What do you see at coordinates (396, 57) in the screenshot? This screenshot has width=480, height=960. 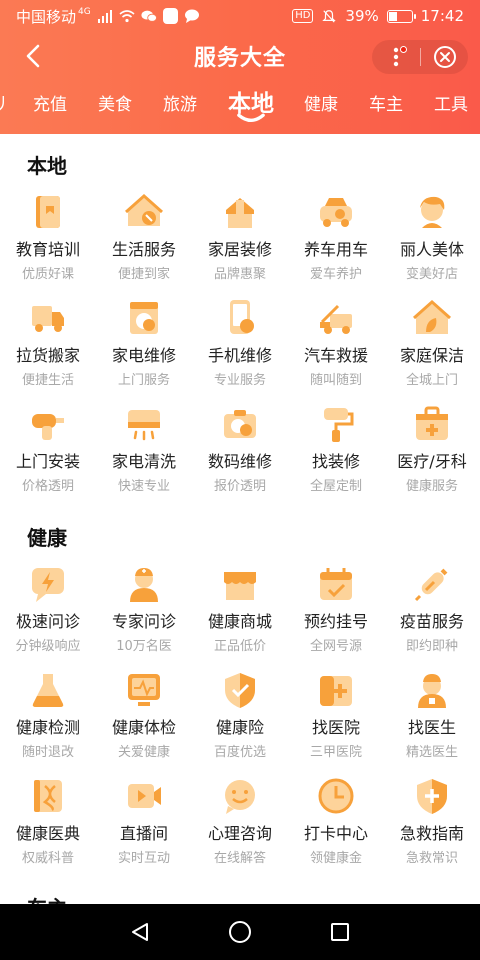 I see `more-button` at bounding box center [396, 57].